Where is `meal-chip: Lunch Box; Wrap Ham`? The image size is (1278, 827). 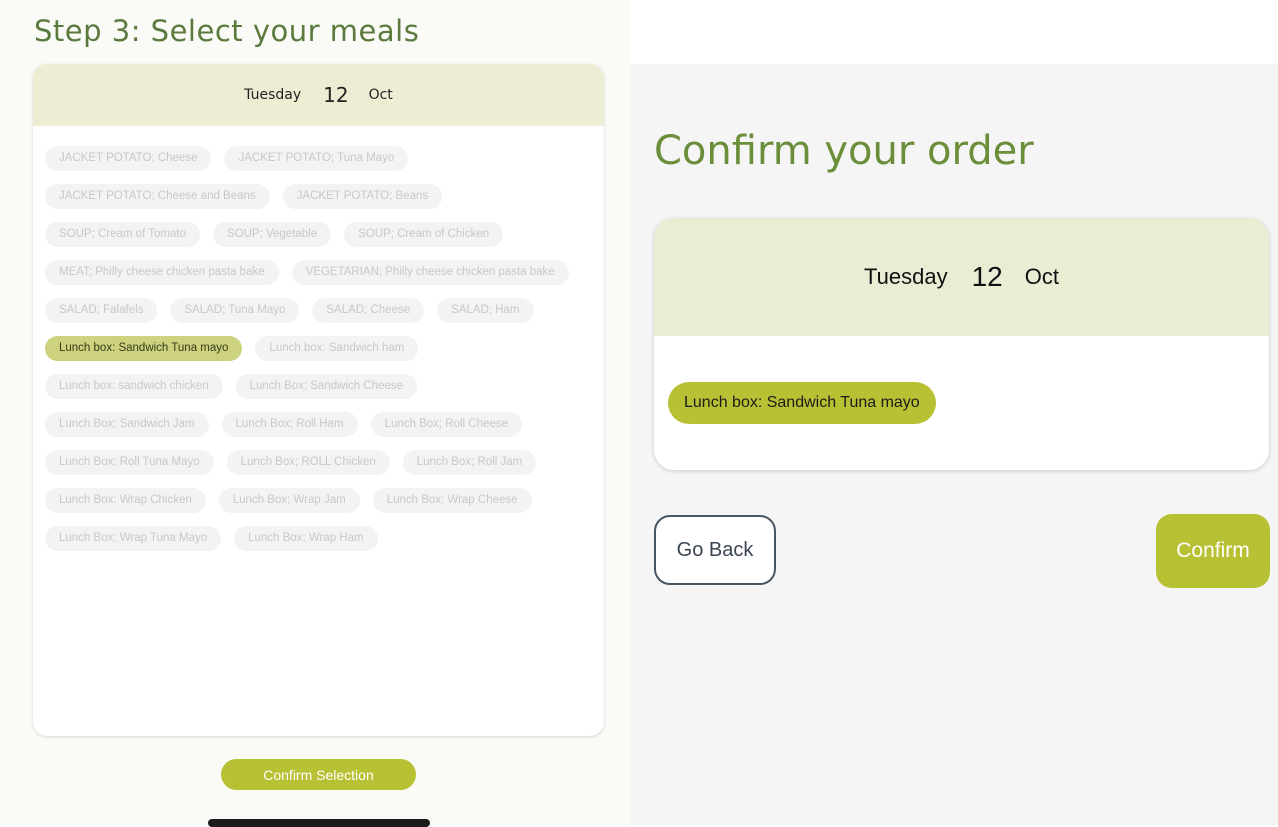
meal-chip: Lunch Box; Wrap Ham is located at coordinates (306, 538).